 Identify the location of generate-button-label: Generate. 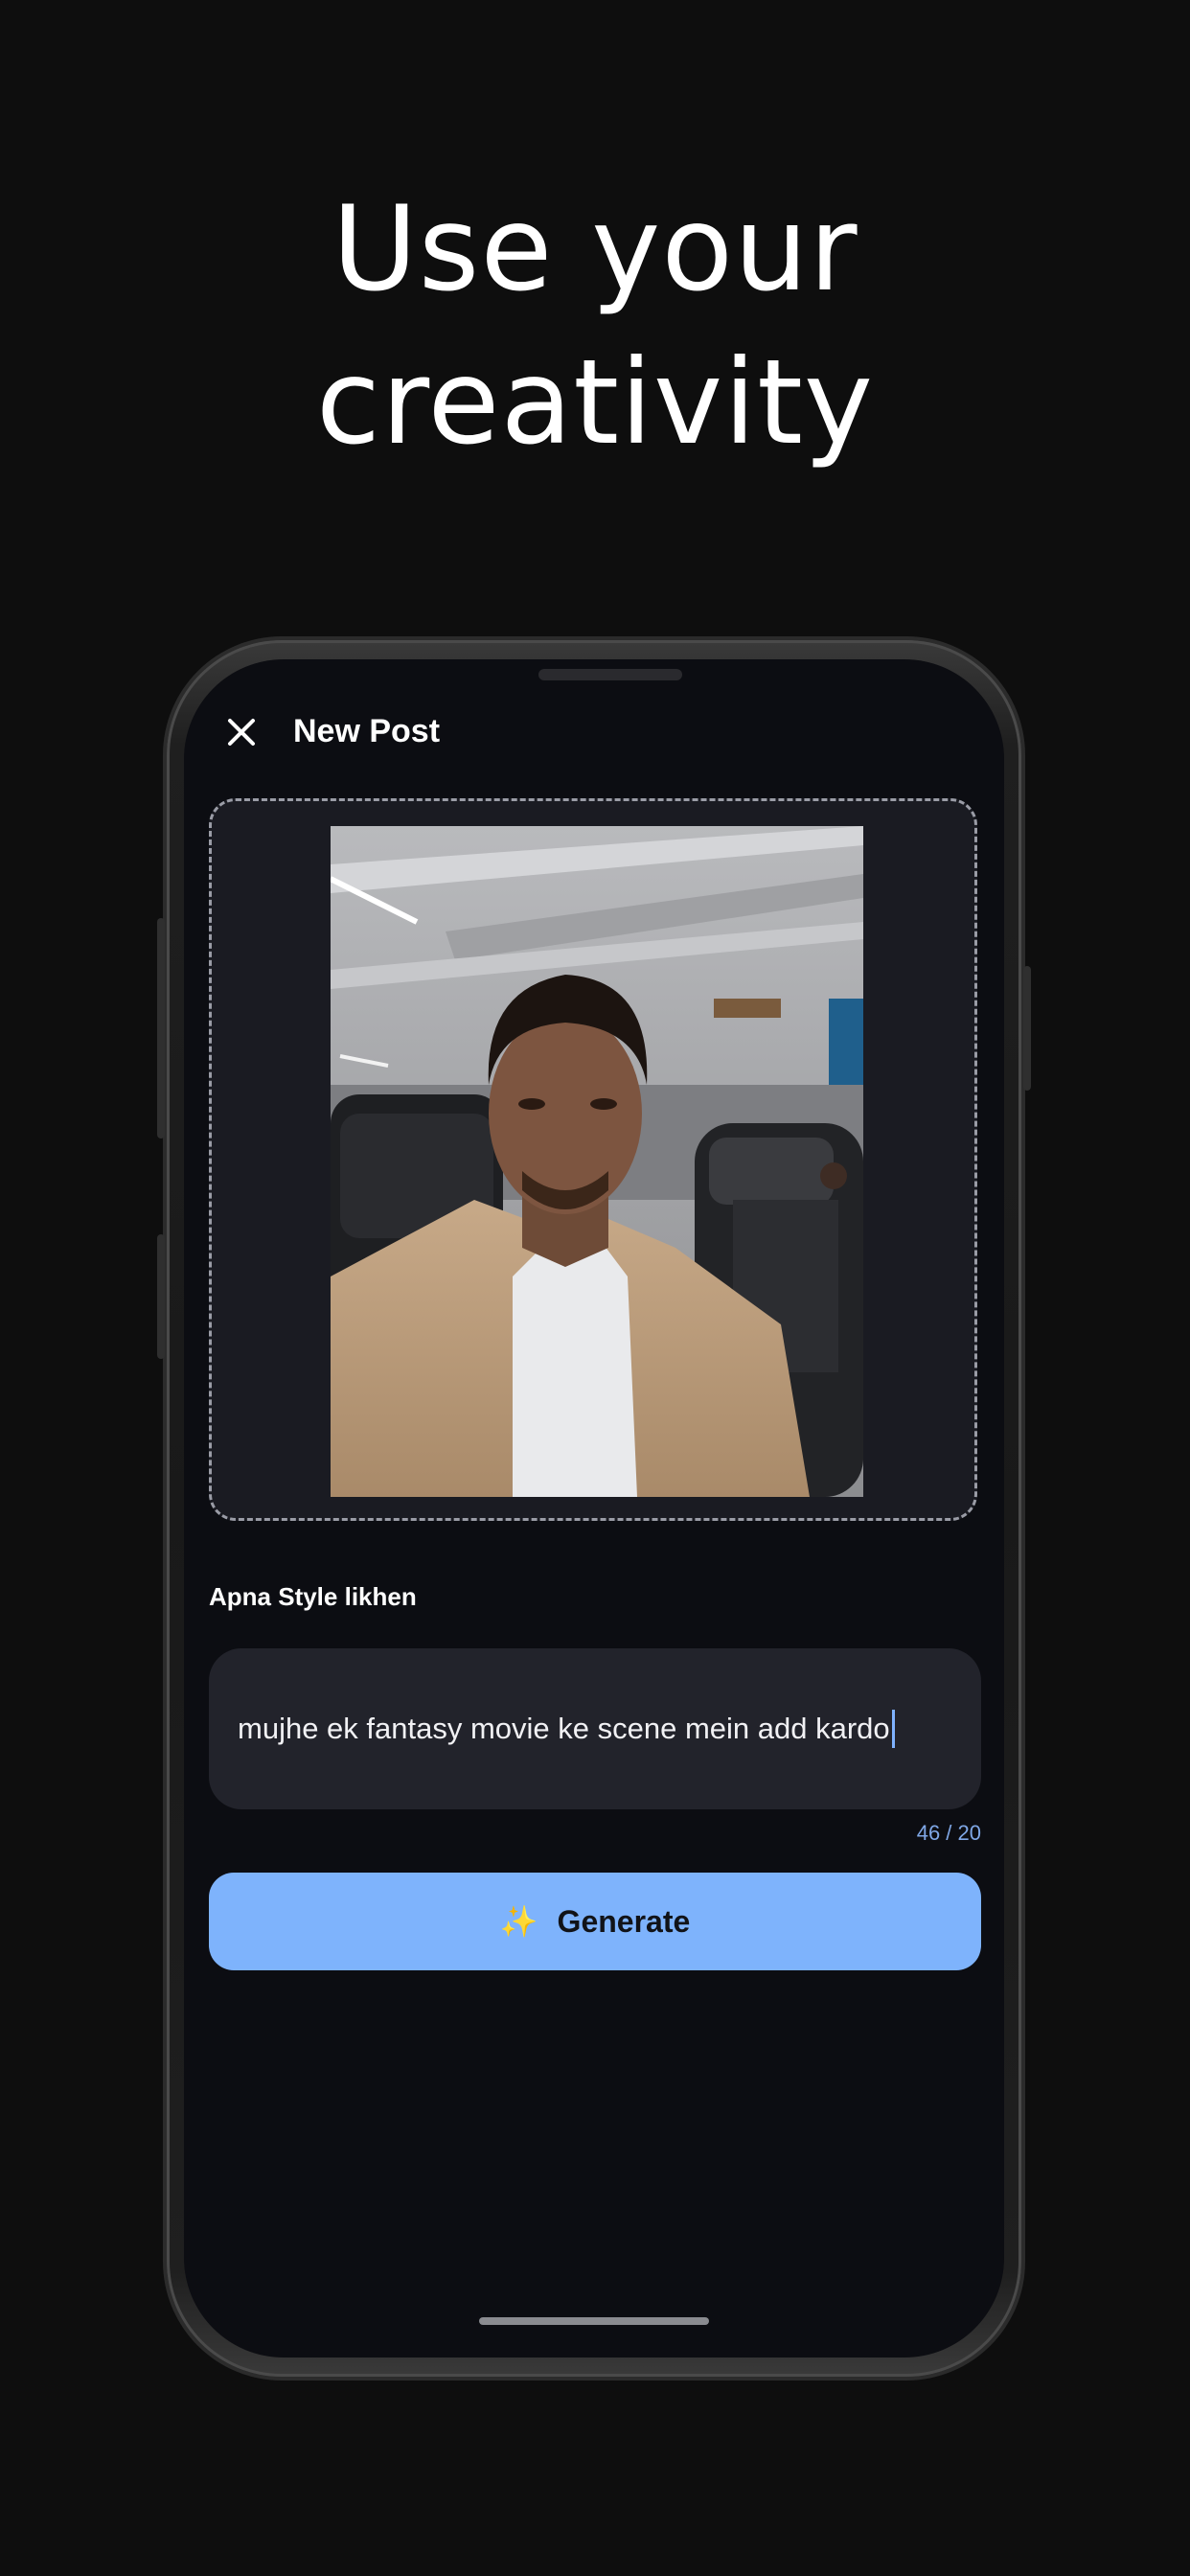
(624, 1921).